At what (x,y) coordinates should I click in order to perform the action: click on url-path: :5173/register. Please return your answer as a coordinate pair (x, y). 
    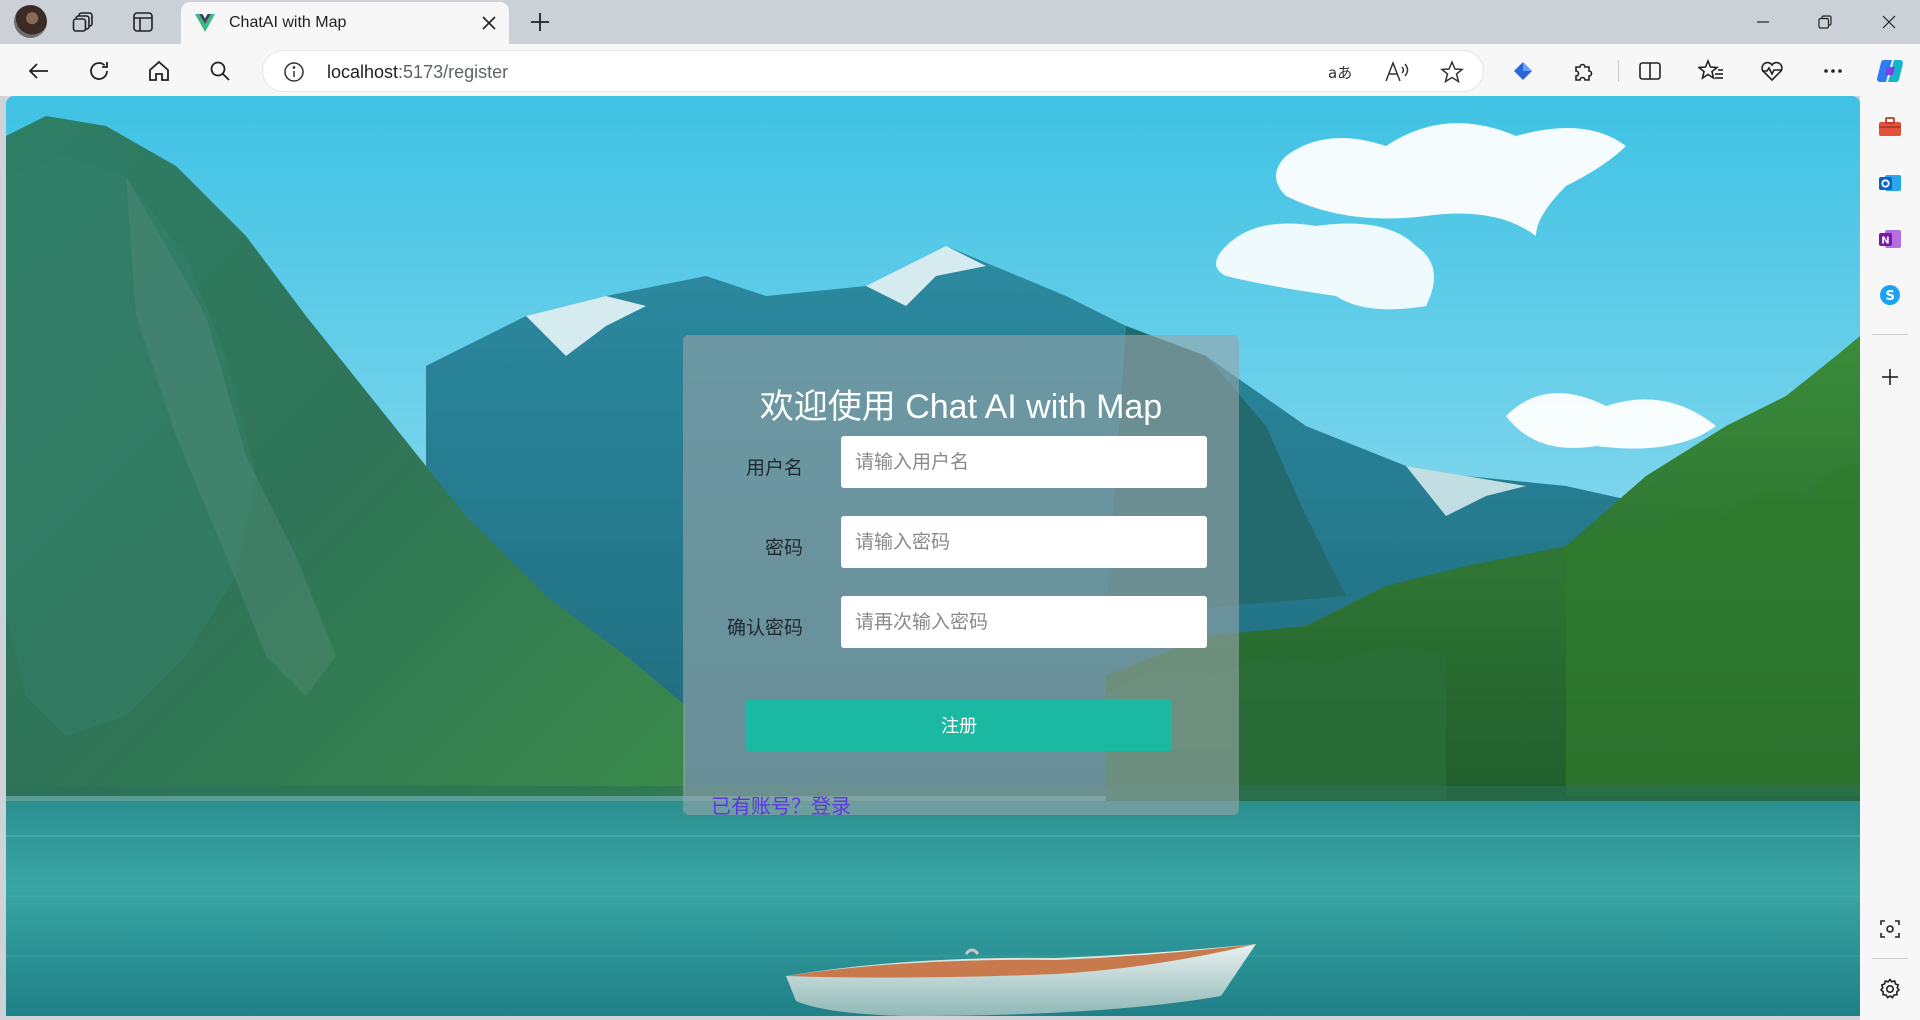
    Looking at the image, I should click on (453, 72).